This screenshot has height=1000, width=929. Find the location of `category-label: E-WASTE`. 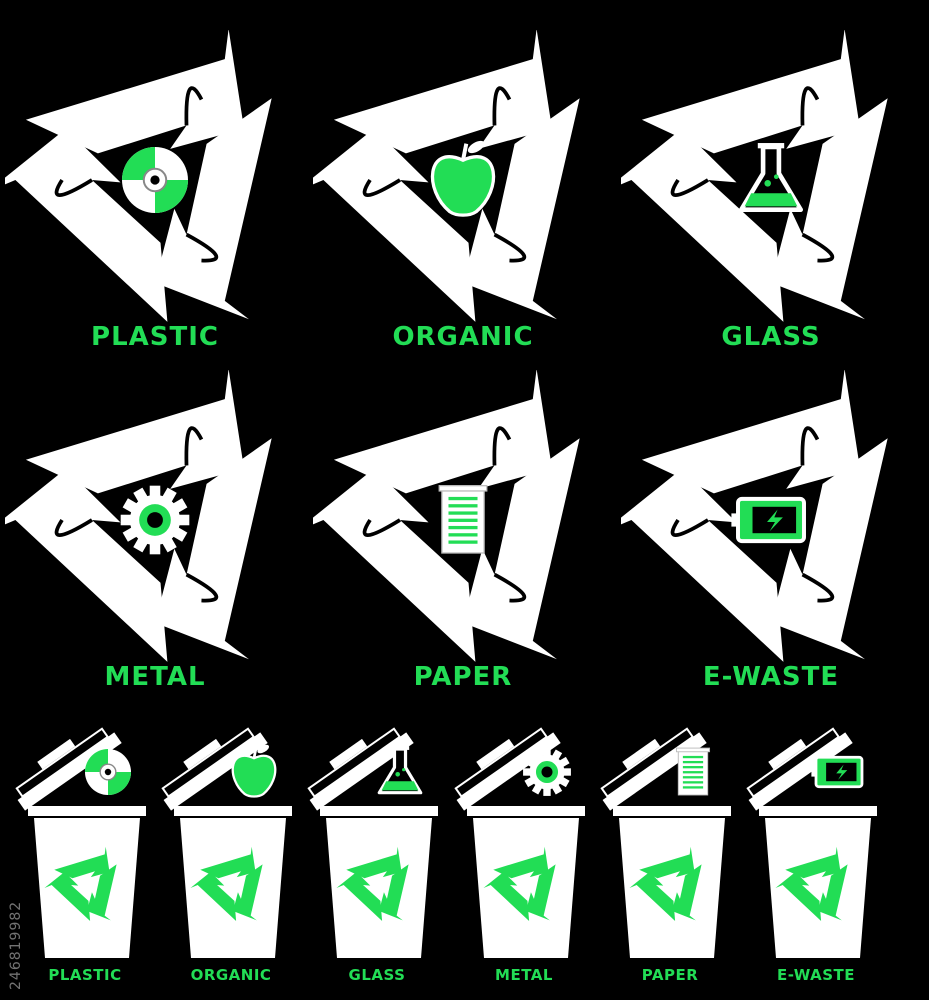

category-label: E-WASTE is located at coordinates (771, 677).